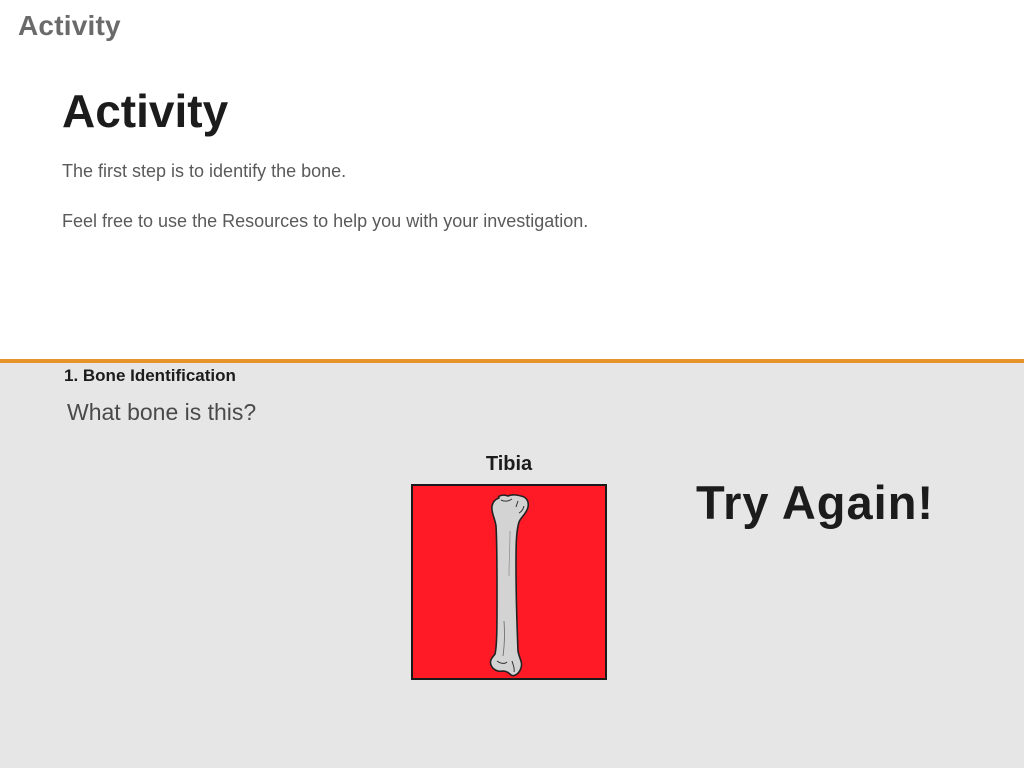  What do you see at coordinates (150, 375) in the screenshot?
I see `section-title: 1. Bone Identification` at bounding box center [150, 375].